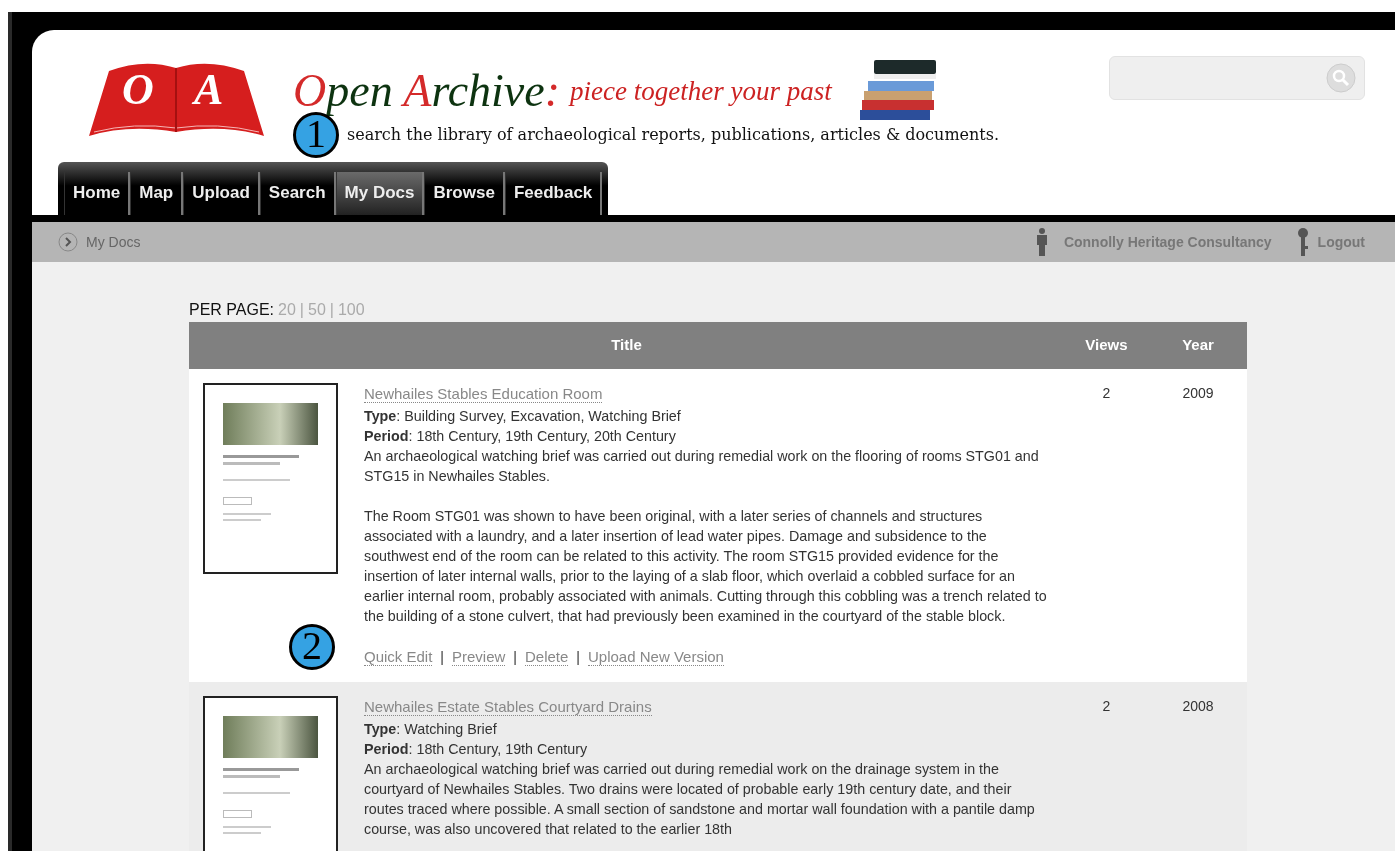 Image resolution: width=1395 pixels, height=851 pixels. What do you see at coordinates (479, 656) in the screenshot?
I see `action-link: Preview` at bounding box center [479, 656].